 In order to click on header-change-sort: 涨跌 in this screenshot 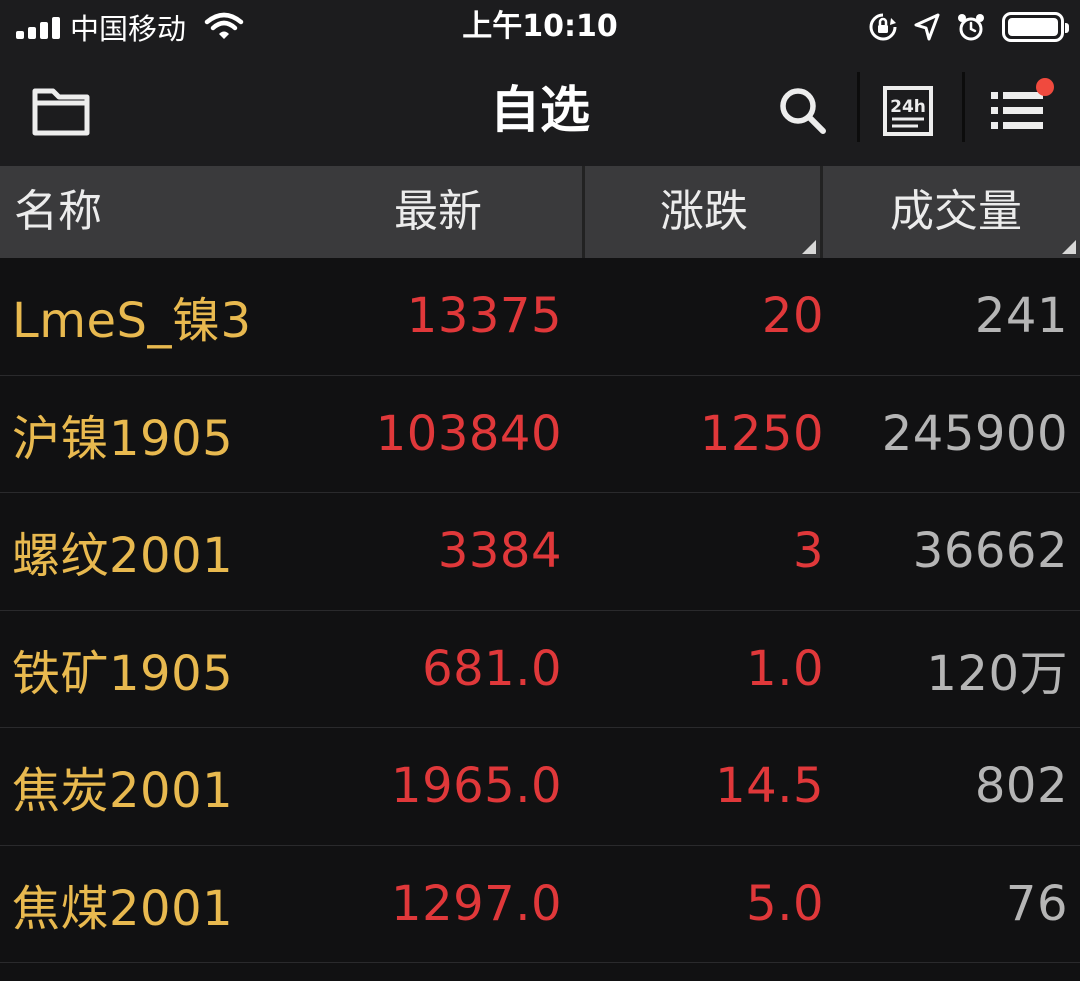, I will do `click(701, 212)`.